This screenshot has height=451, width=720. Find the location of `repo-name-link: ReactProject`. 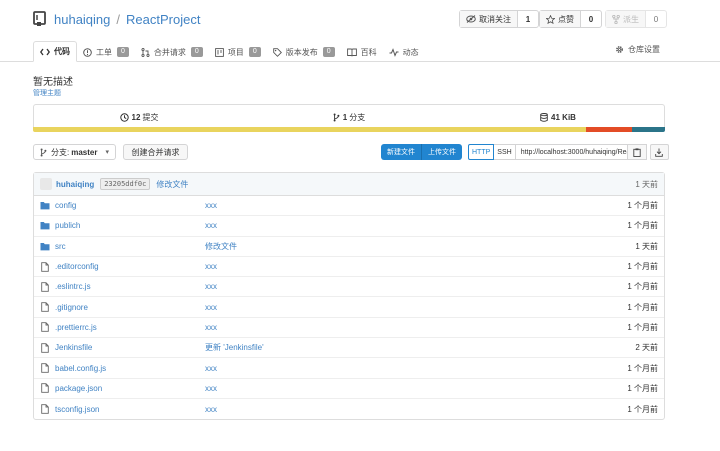

repo-name-link: ReactProject is located at coordinates (163, 19).